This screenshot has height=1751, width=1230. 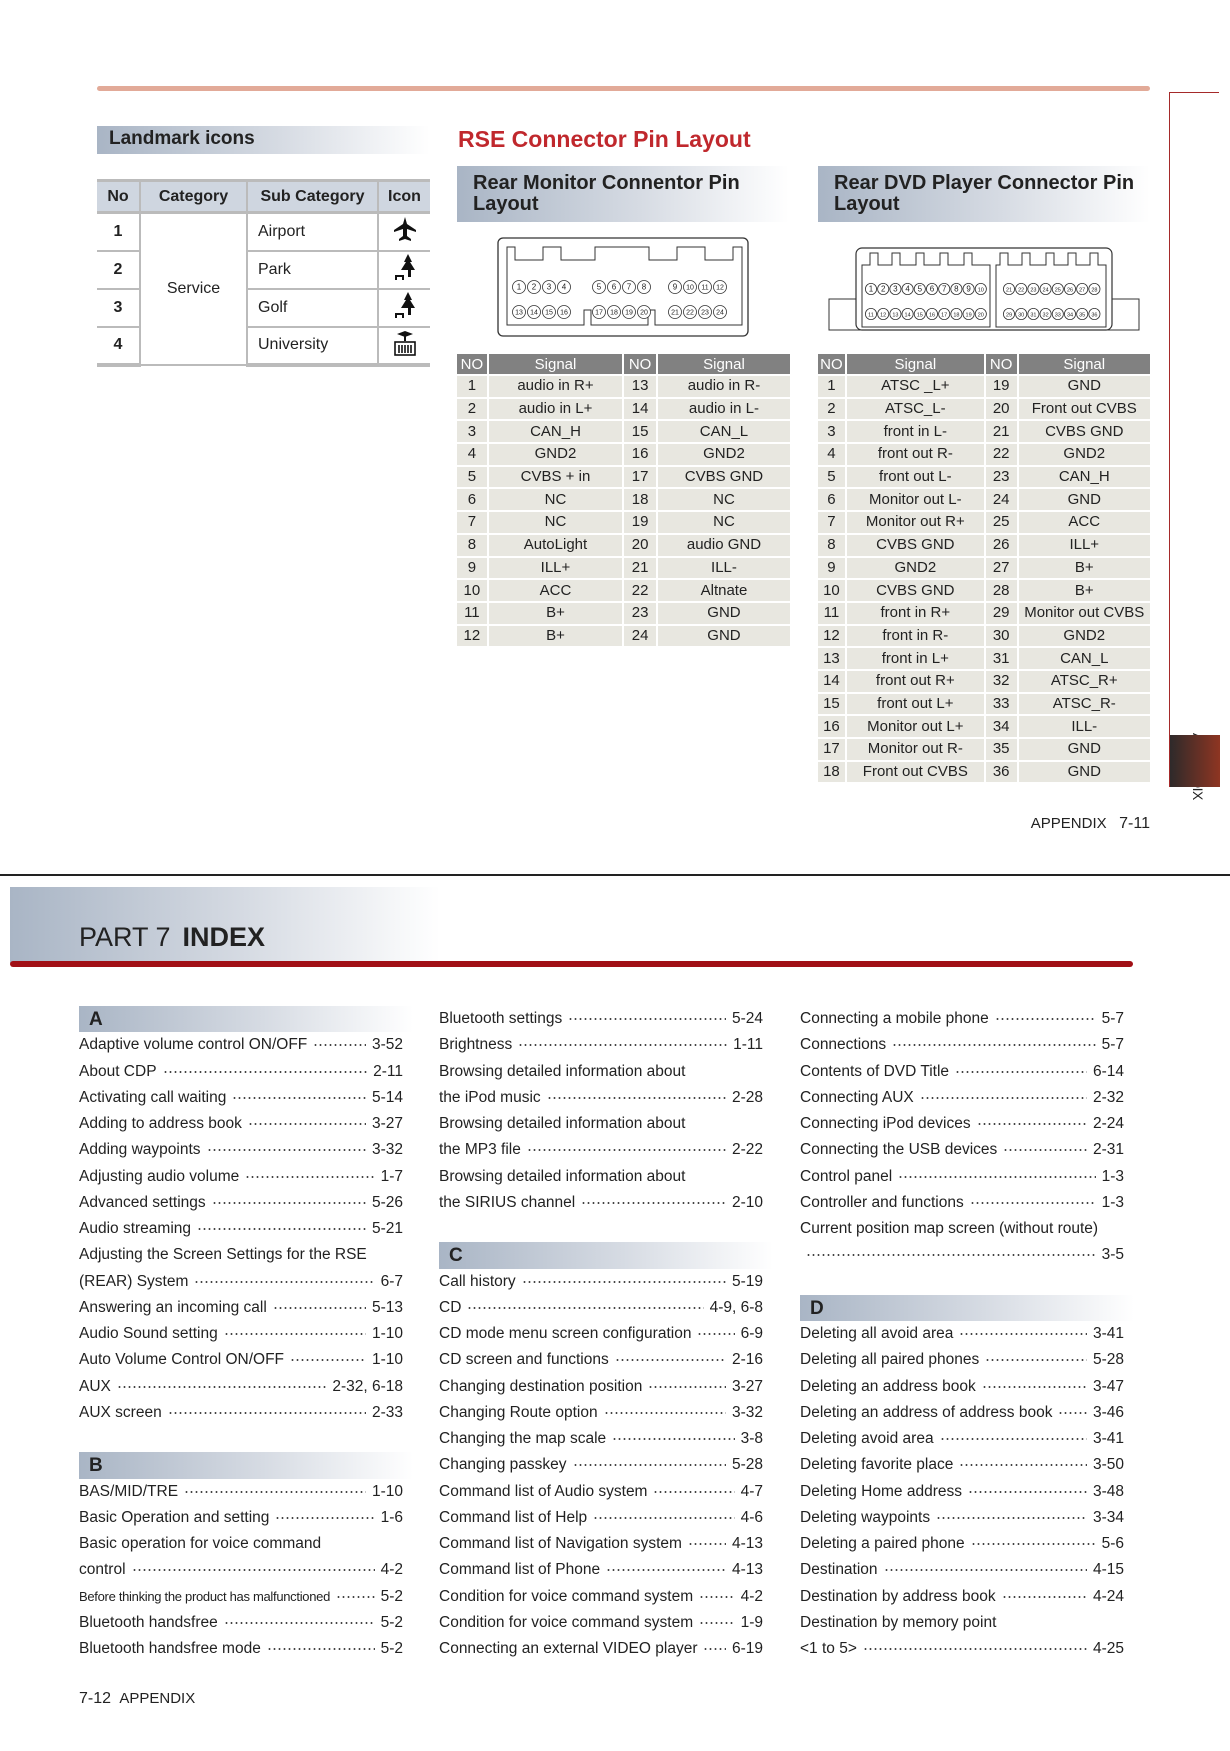 What do you see at coordinates (962, 1360) in the screenshot?
I see `index-entry: Deleting all paired phones 5-28` at bounding box center [962, 1360].